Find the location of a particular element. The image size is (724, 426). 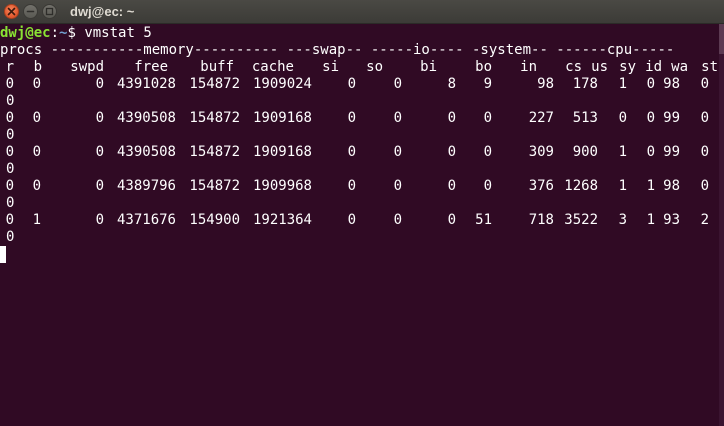

prompt-symbol: $ is located at coordinates (76, 33).